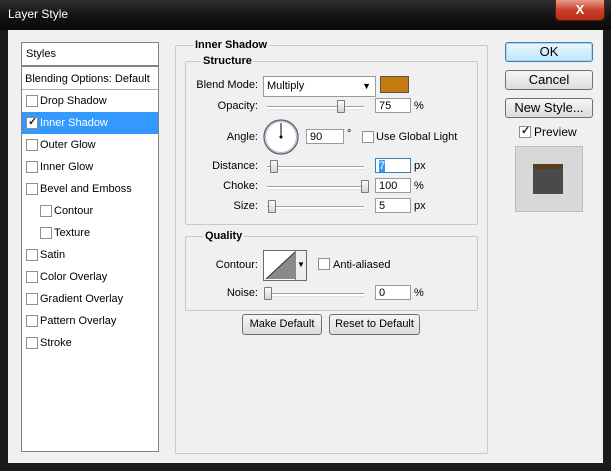  Describe the element at coordinates (4, 250) in the screenshot. I see `window-frame-left` at that location.